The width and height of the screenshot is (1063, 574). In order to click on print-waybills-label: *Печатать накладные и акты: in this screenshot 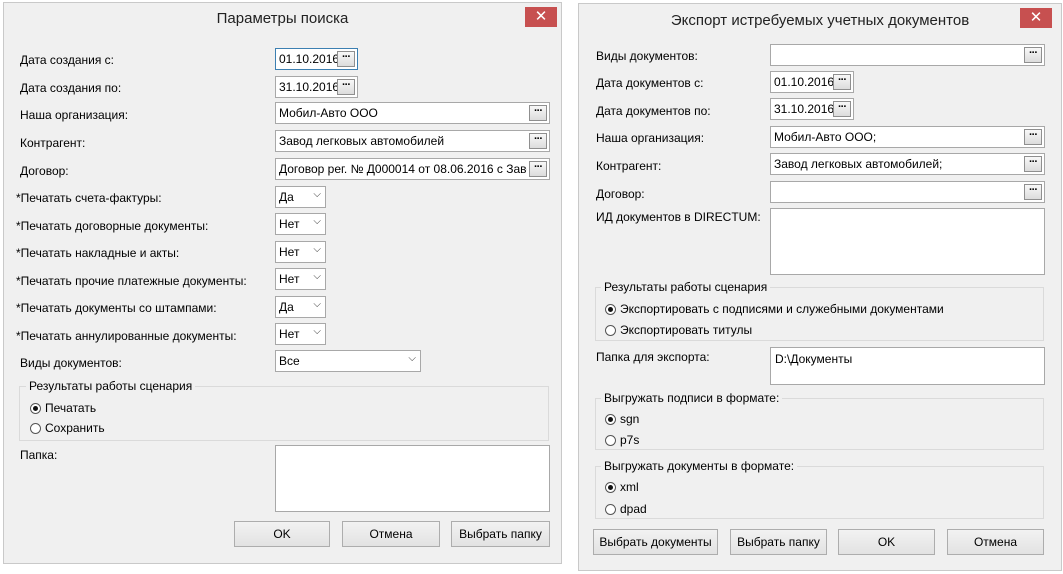, I will do `click(98, 253)`.